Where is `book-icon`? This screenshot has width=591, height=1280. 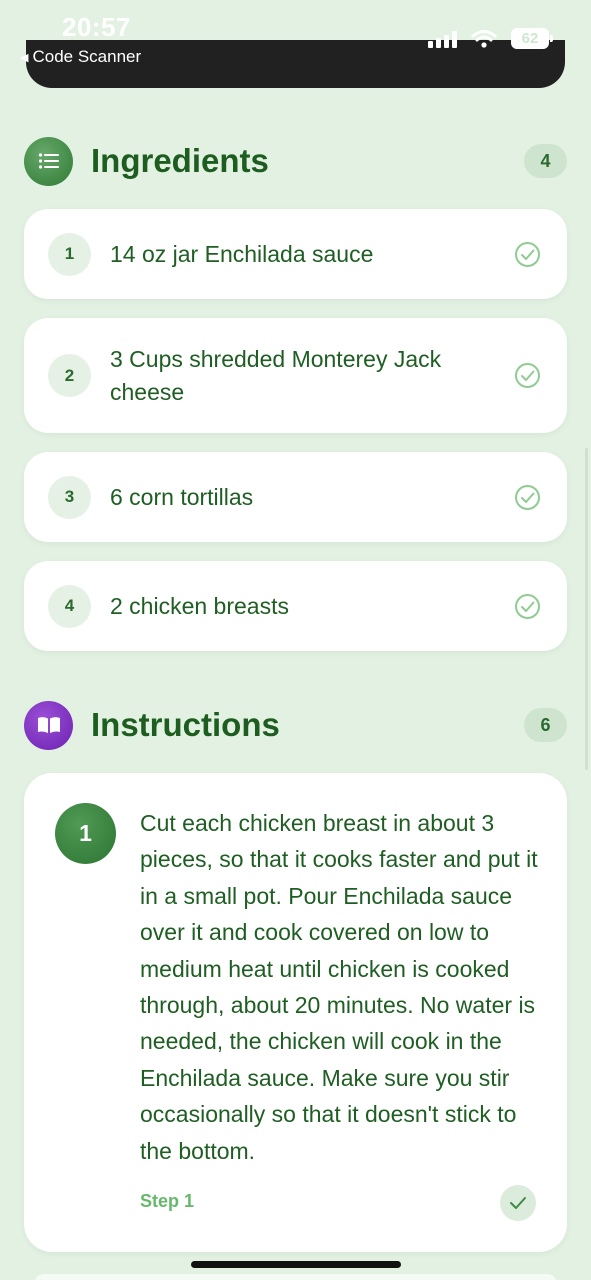
book-icon is located at coordinates (48, 725).